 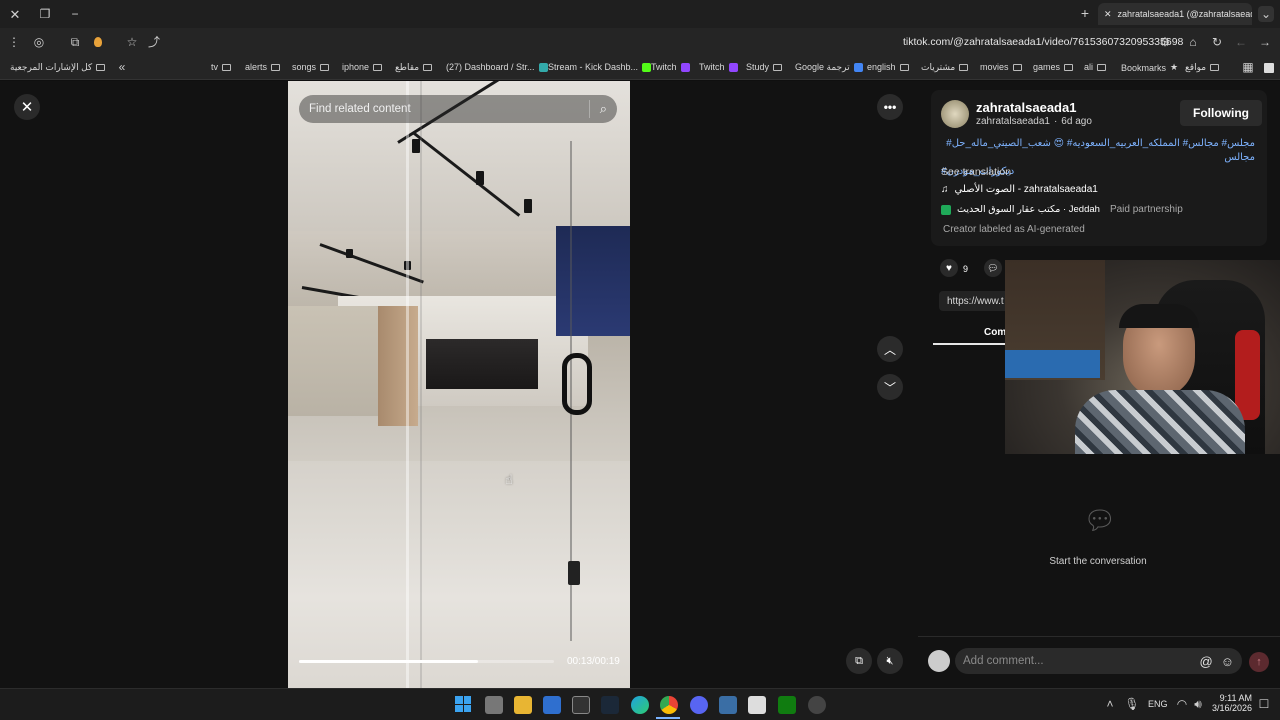 I want to click on windows-taskbar: ˄ 🎙︎ ENG ◠ 🔊︎ 9:11 AM 3/16/2026 ☐, so click(x=640, y=704).